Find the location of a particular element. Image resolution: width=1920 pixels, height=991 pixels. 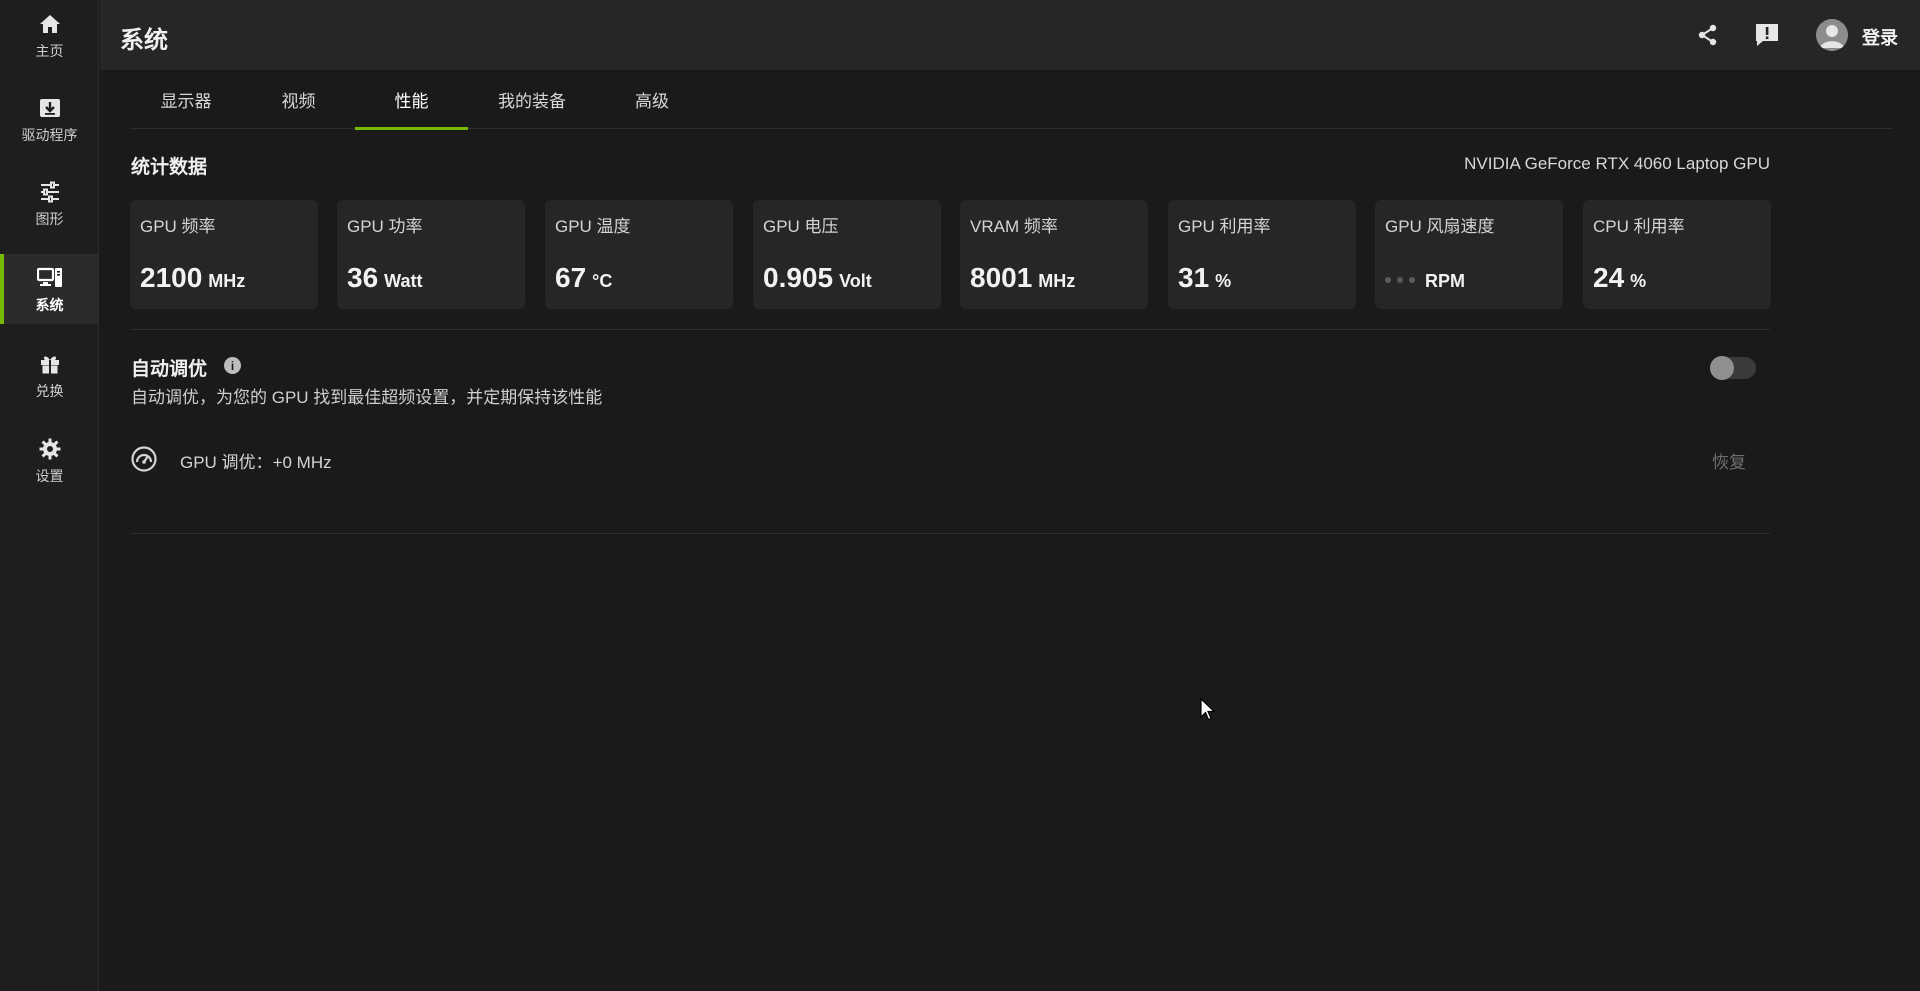

stat-card-cpu-utilization: CPU 利用率 24% is located at coordinates (1677, 254).